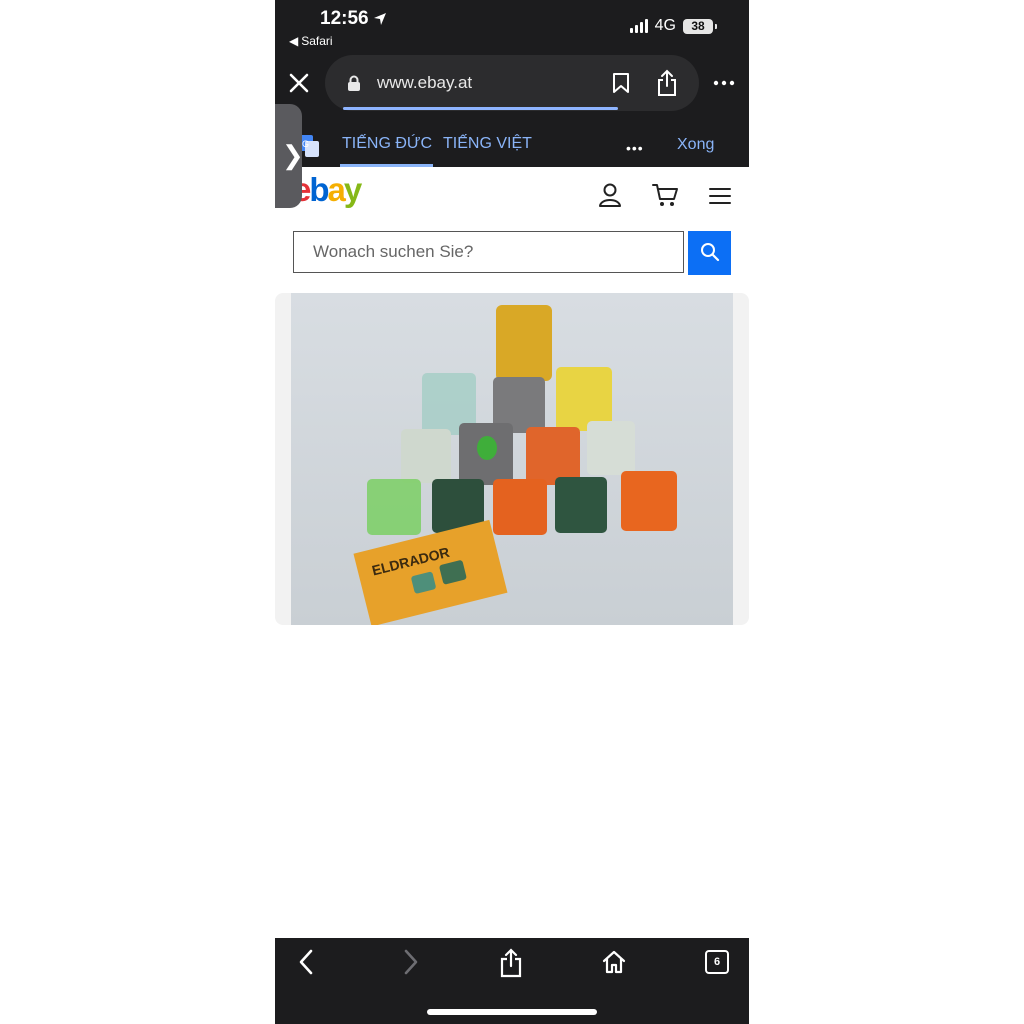 This screenshot has height=1024, width=1024. I want to click on location-arrow-icon, so click(379, 19).